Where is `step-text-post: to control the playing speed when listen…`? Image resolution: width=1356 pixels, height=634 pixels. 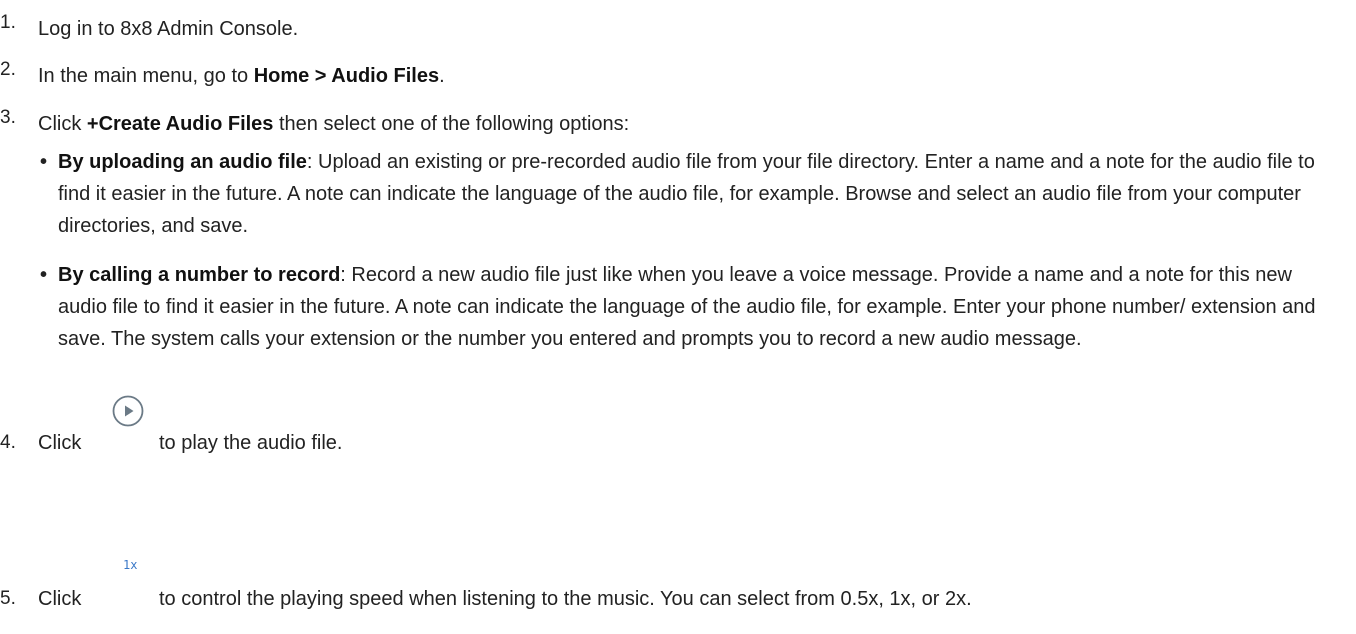 step-text-post: to control the playing speed when listen… is located at coordinates (565, 599).